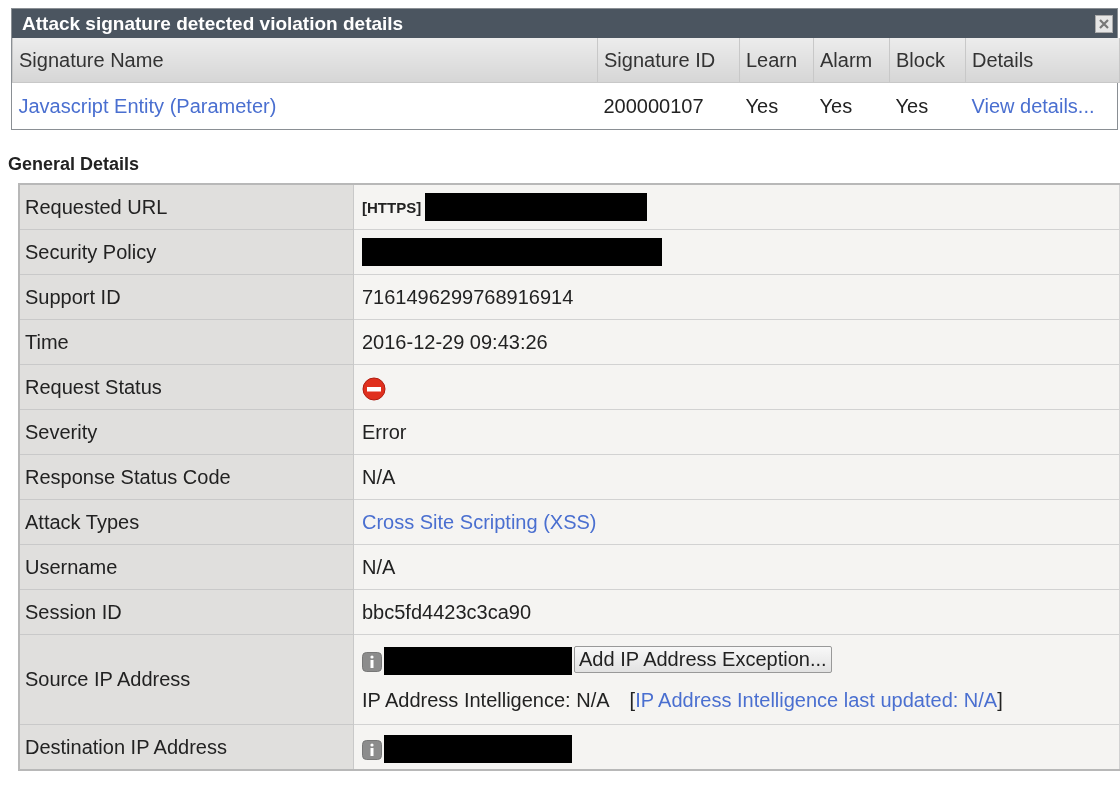  I want to click on detail-label: Support ID, so click(186, 297).